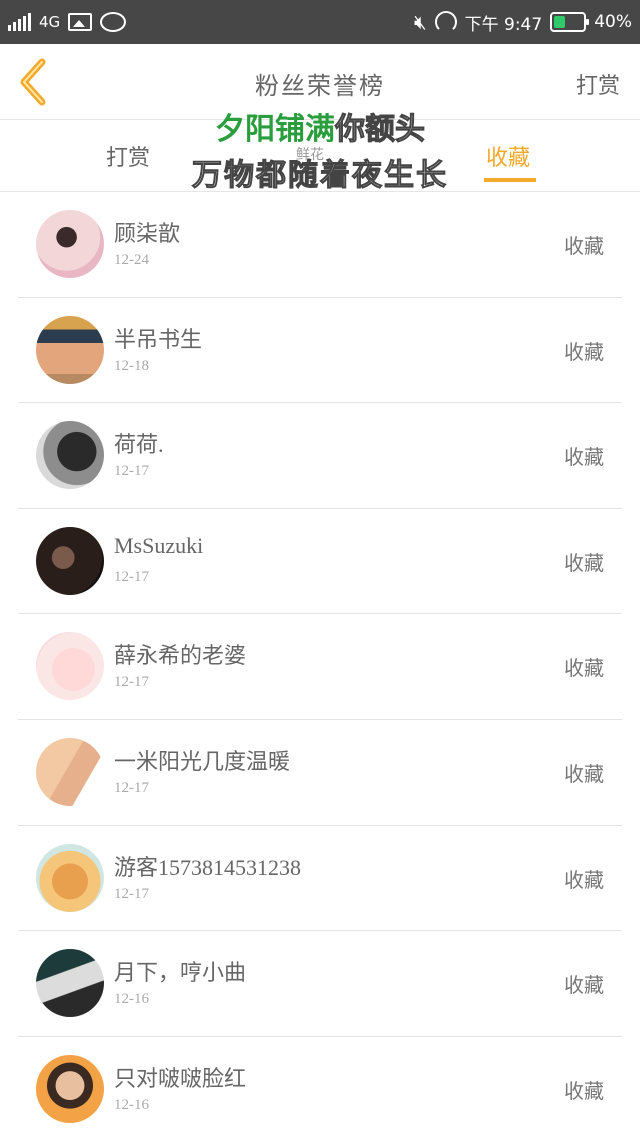 This screenshot has width=640, height=1138. What do you see at coordinates (320, 86) in the screenshot?
I see `page-title: 粉丝荣誉榜` at bounding box center [320, 86].